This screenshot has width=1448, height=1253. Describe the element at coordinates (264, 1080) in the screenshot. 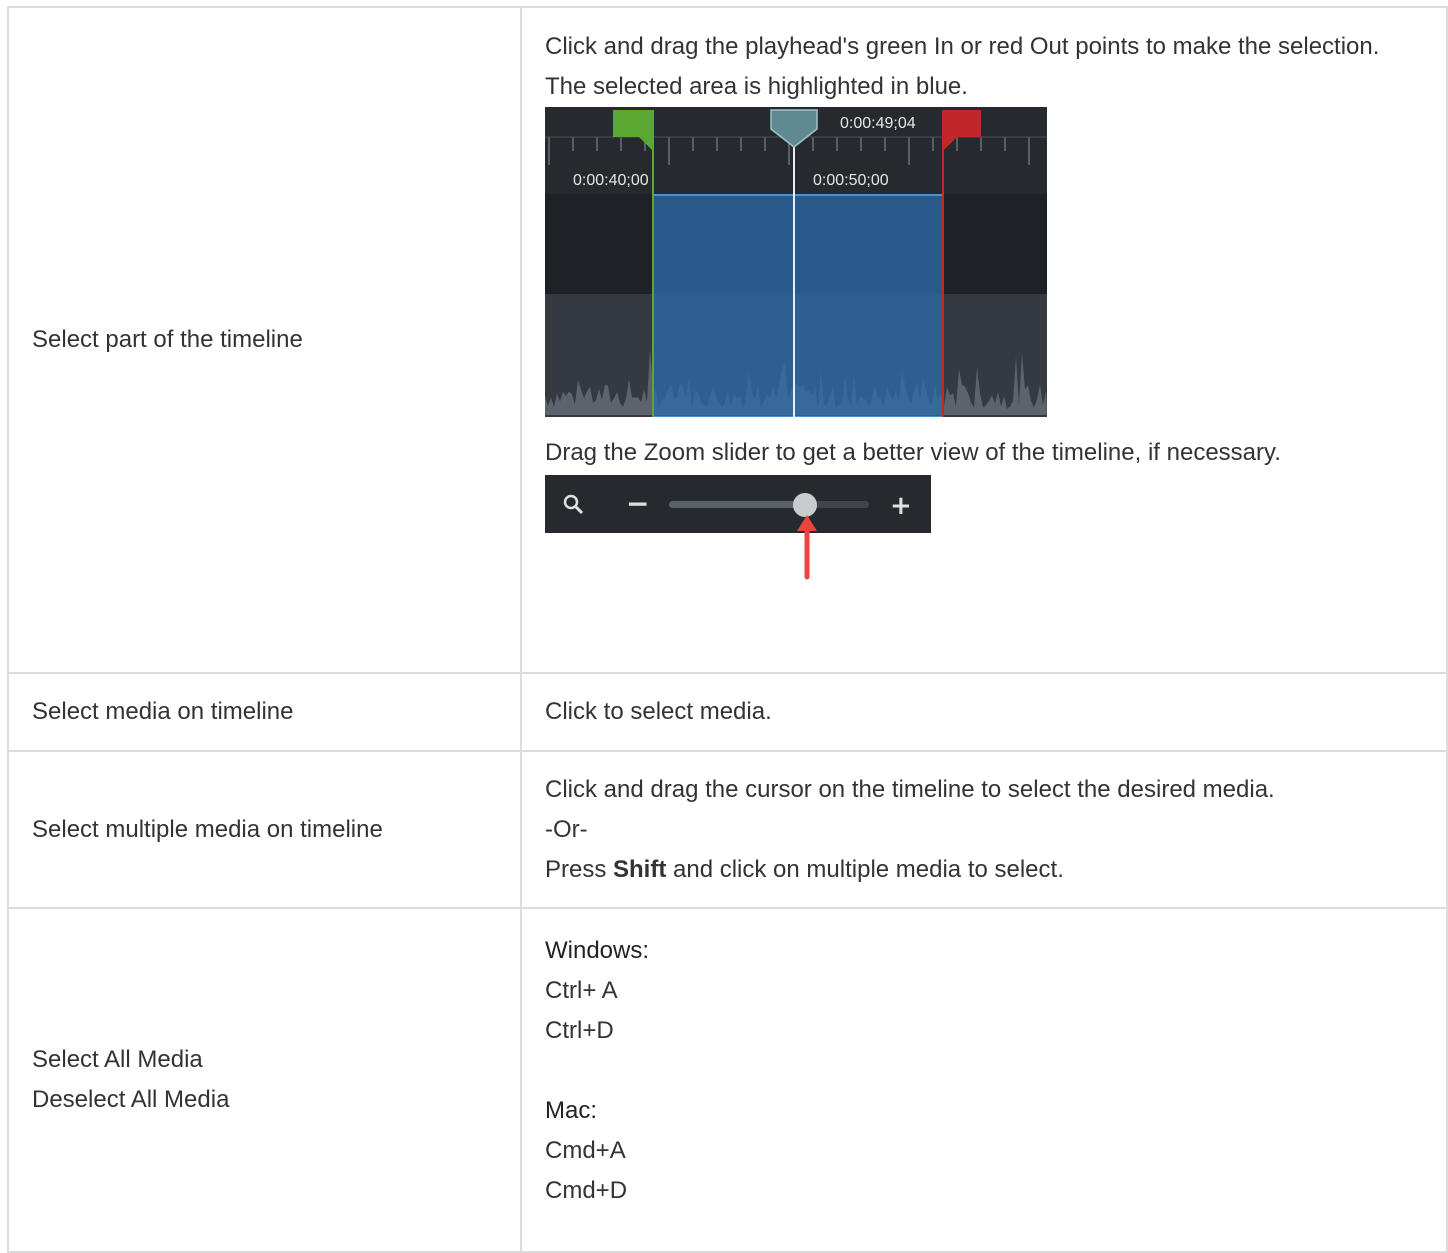

I see `action-cell: Select All Media Deselect All Media` at that location.